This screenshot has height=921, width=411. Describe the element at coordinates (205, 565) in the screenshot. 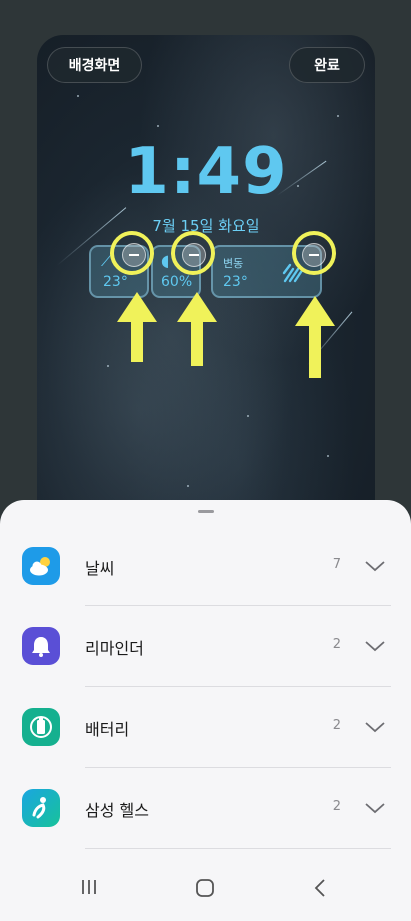

I see `widget-item-weather: 날씨 7` at that location.